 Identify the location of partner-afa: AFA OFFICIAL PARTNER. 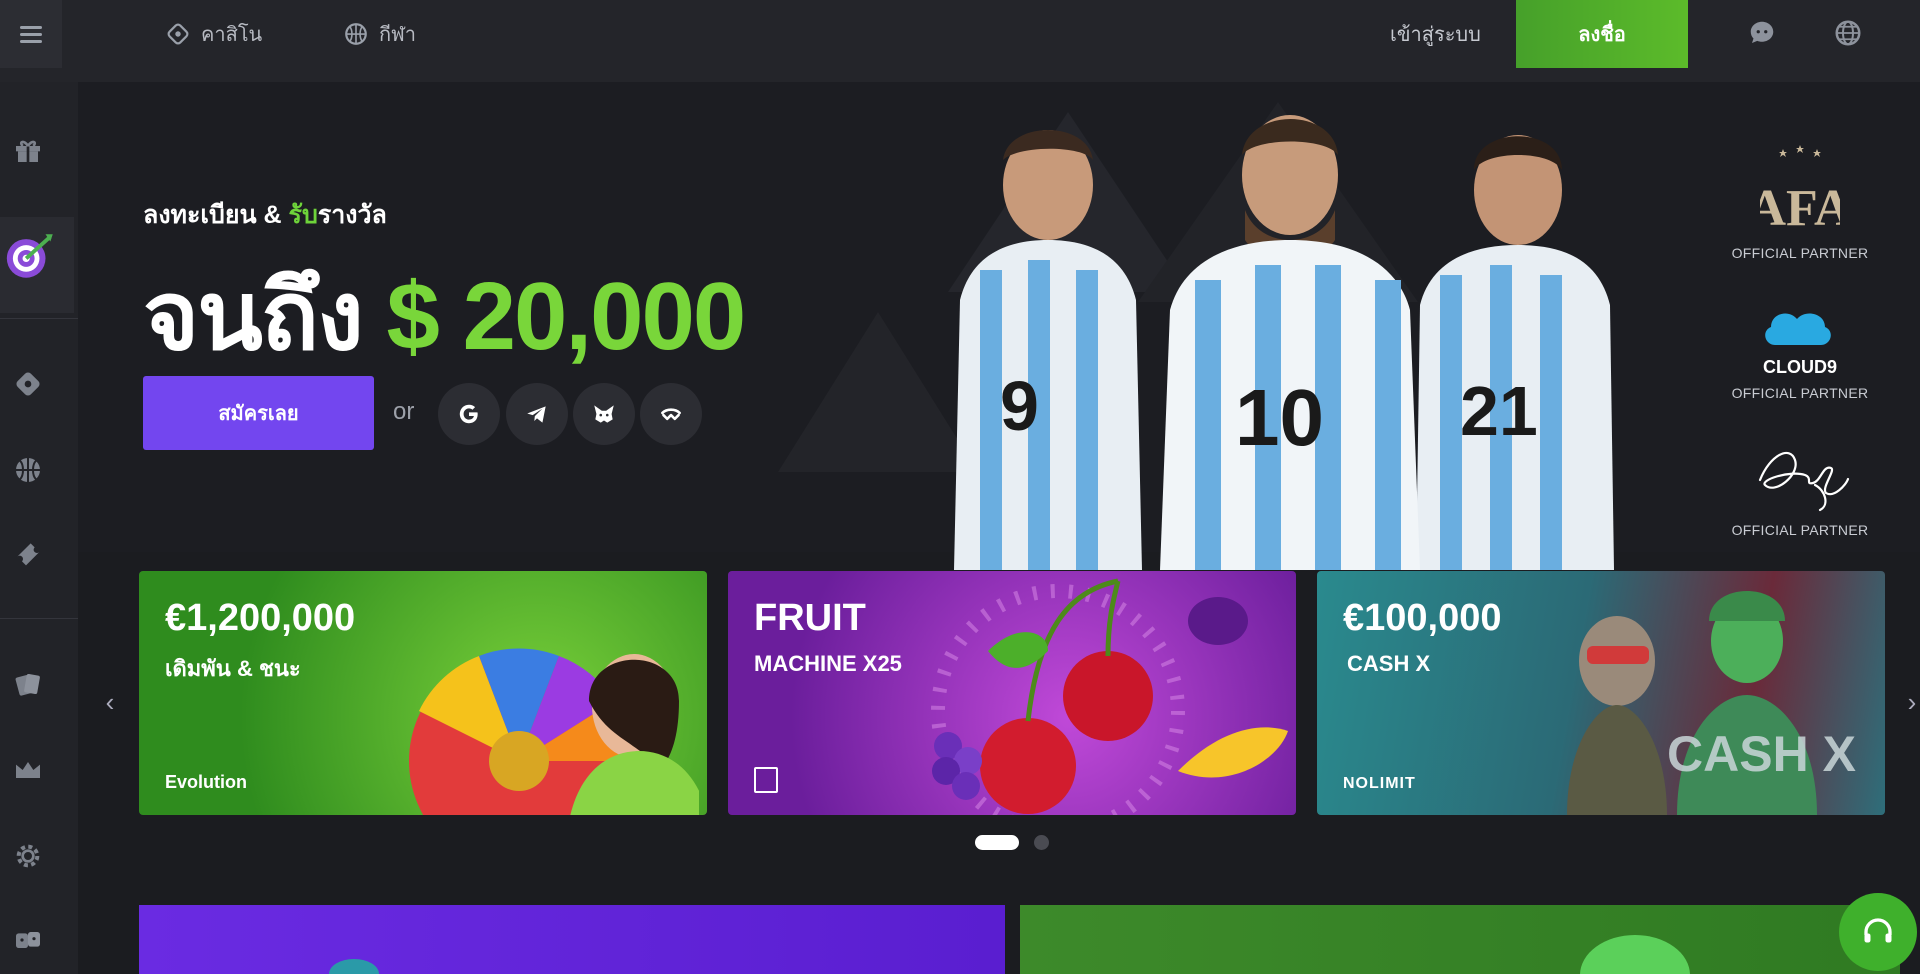
(1800, 203).